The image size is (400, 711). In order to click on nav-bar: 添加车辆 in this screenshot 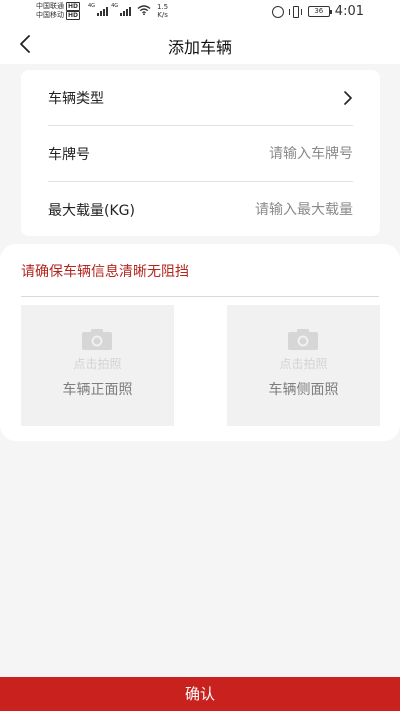, I will do `click(200, 44)`.